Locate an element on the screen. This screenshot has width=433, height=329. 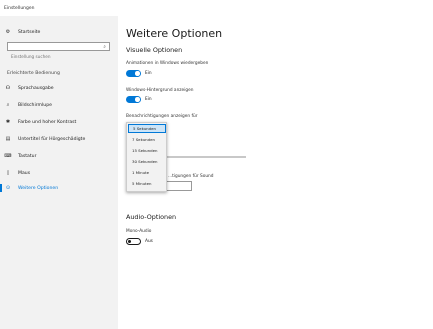
window-title: Einstellungen is located at coordinates (19, 8).